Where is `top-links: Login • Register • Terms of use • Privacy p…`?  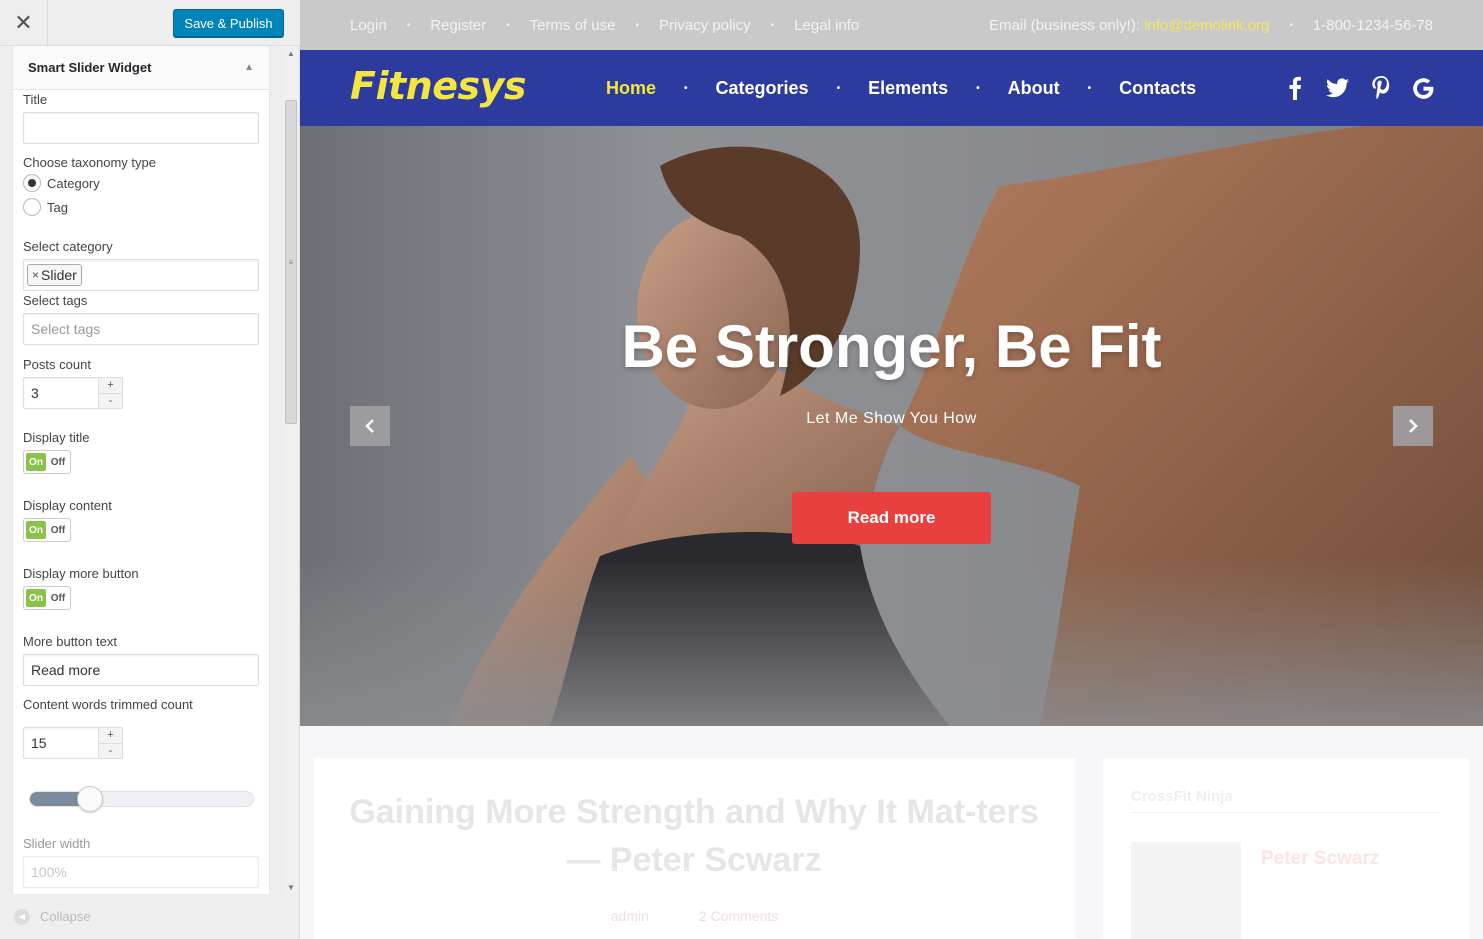
top-links: Login • Register • Terms of use • Privacy p… is located at coordinates (605, 25).